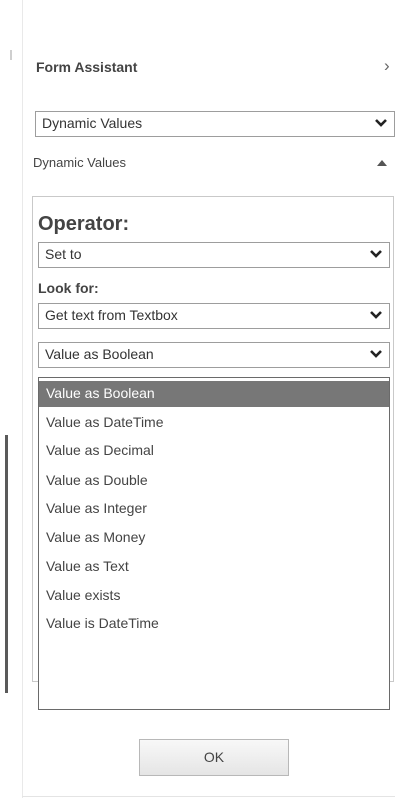 The height and width of the screenshot is (798, 395). What do you see at coordinates (99, 354) in the screenshot?
I see `value-type-value: Value as Boolean` at bounding box center [99, 354].